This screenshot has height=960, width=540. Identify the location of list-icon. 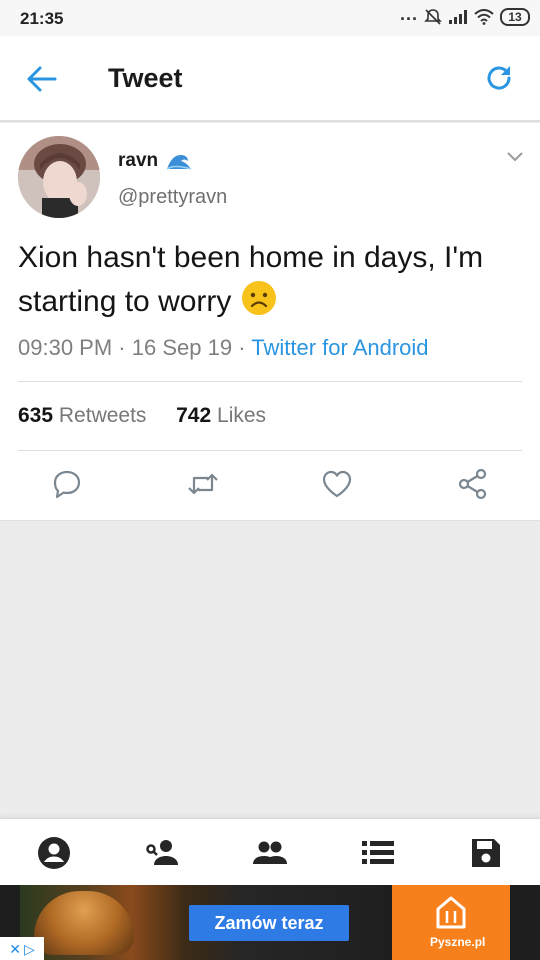
(378, 853).